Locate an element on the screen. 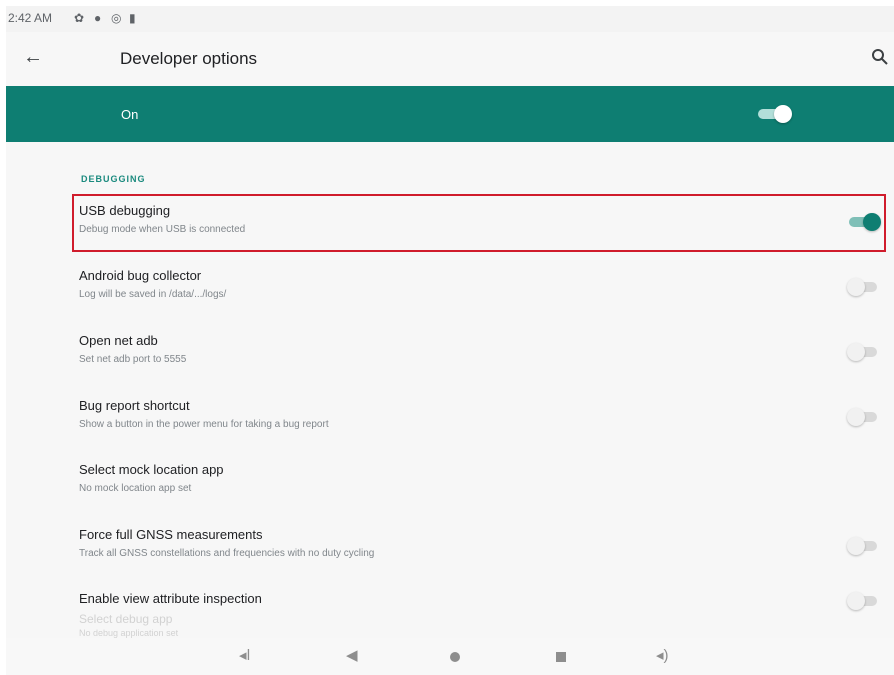 The width and height of the screenshot is (894, 675). shield-icon: ● is located at coordinates (98, 18).